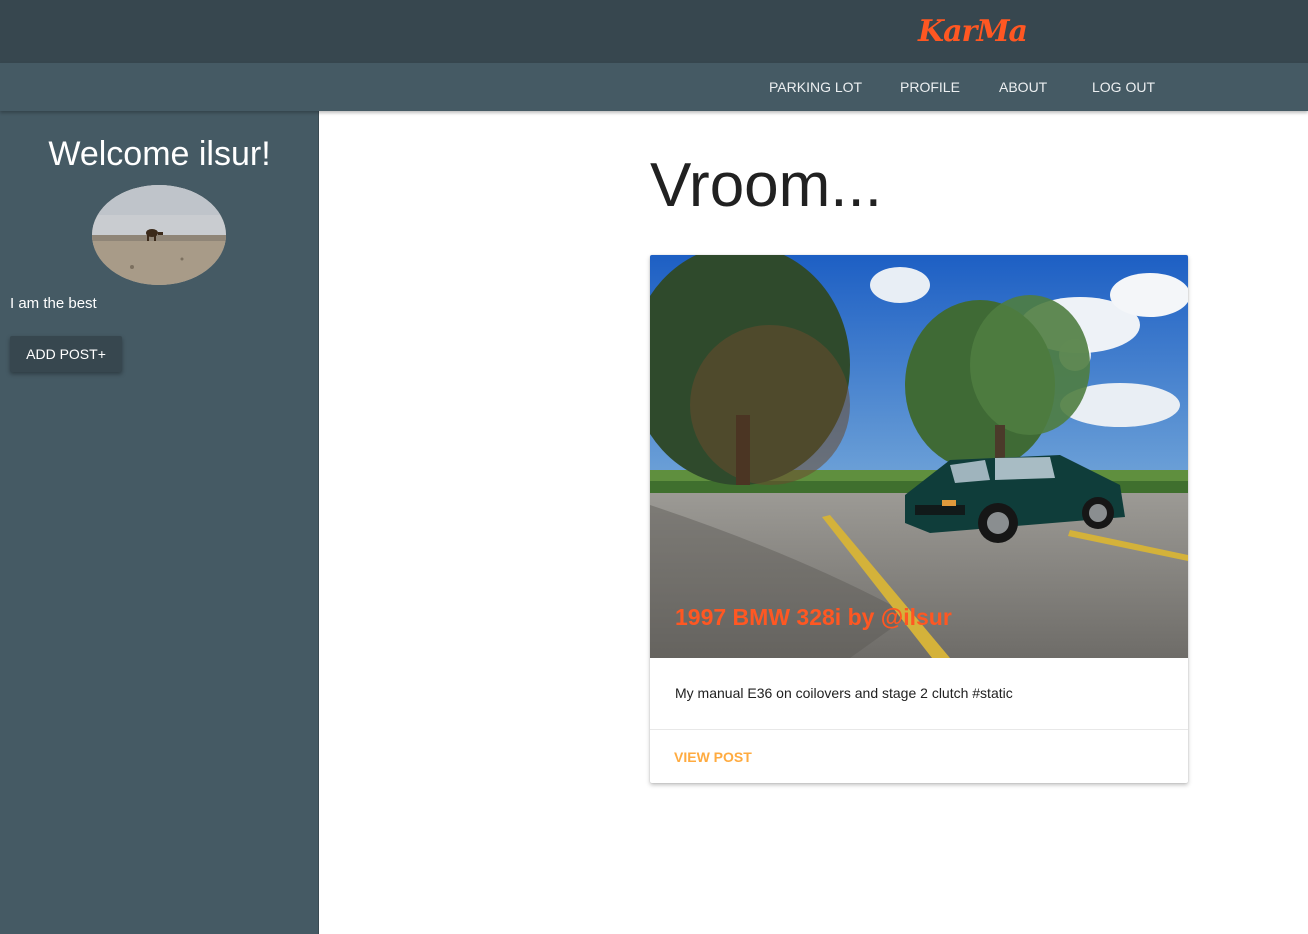 The height and width of the screenshot is (934, 1308). What do you see at coordinates (654, 31) in the screenshot?
I see `top-header-bar: KarMa` at bounding box center [654, 31].